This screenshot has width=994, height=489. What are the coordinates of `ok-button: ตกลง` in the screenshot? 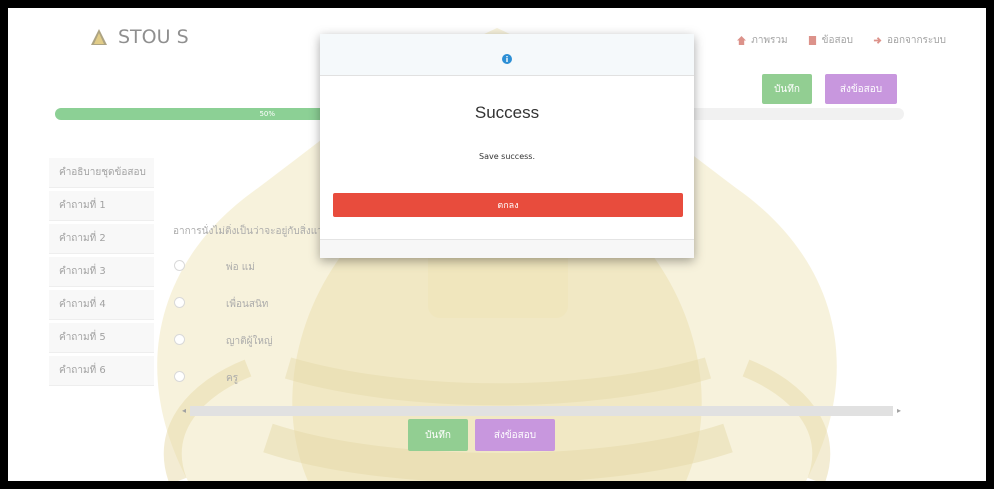 It's located at (508, 205).